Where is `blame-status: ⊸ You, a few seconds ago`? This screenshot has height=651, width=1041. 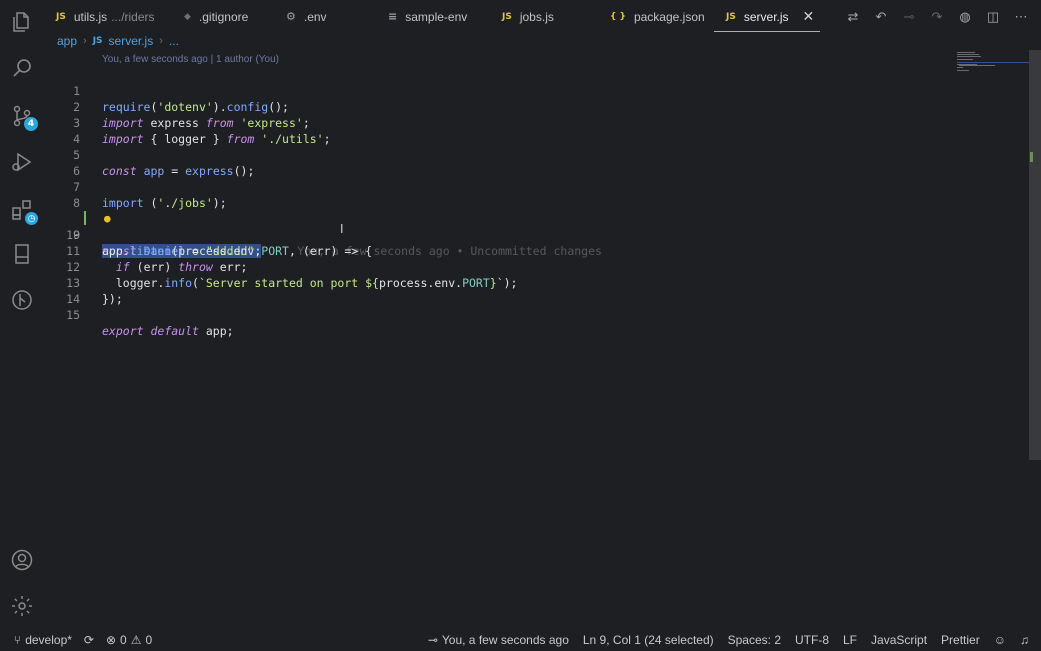
blame-status: ⊸ You, a few seconds ago is located at coordinates (498, 640).